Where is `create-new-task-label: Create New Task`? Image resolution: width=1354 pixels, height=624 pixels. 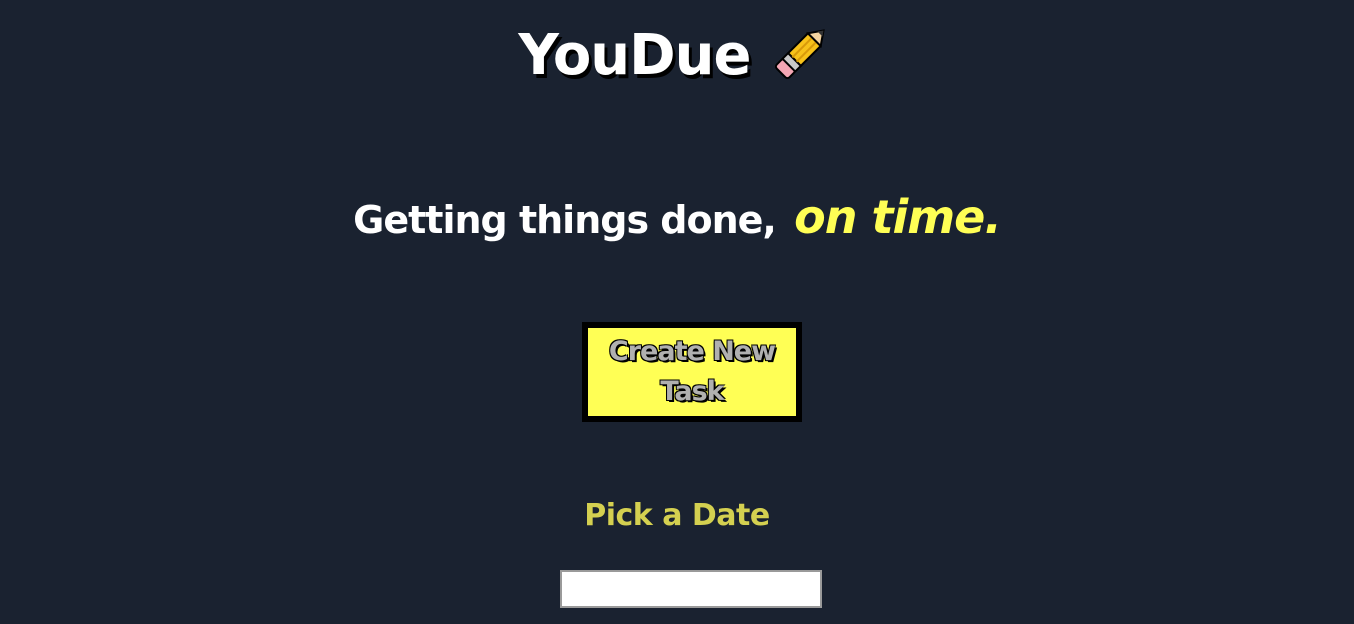 create-new-task-label: Create New Task is located at coordinates (692, 371).